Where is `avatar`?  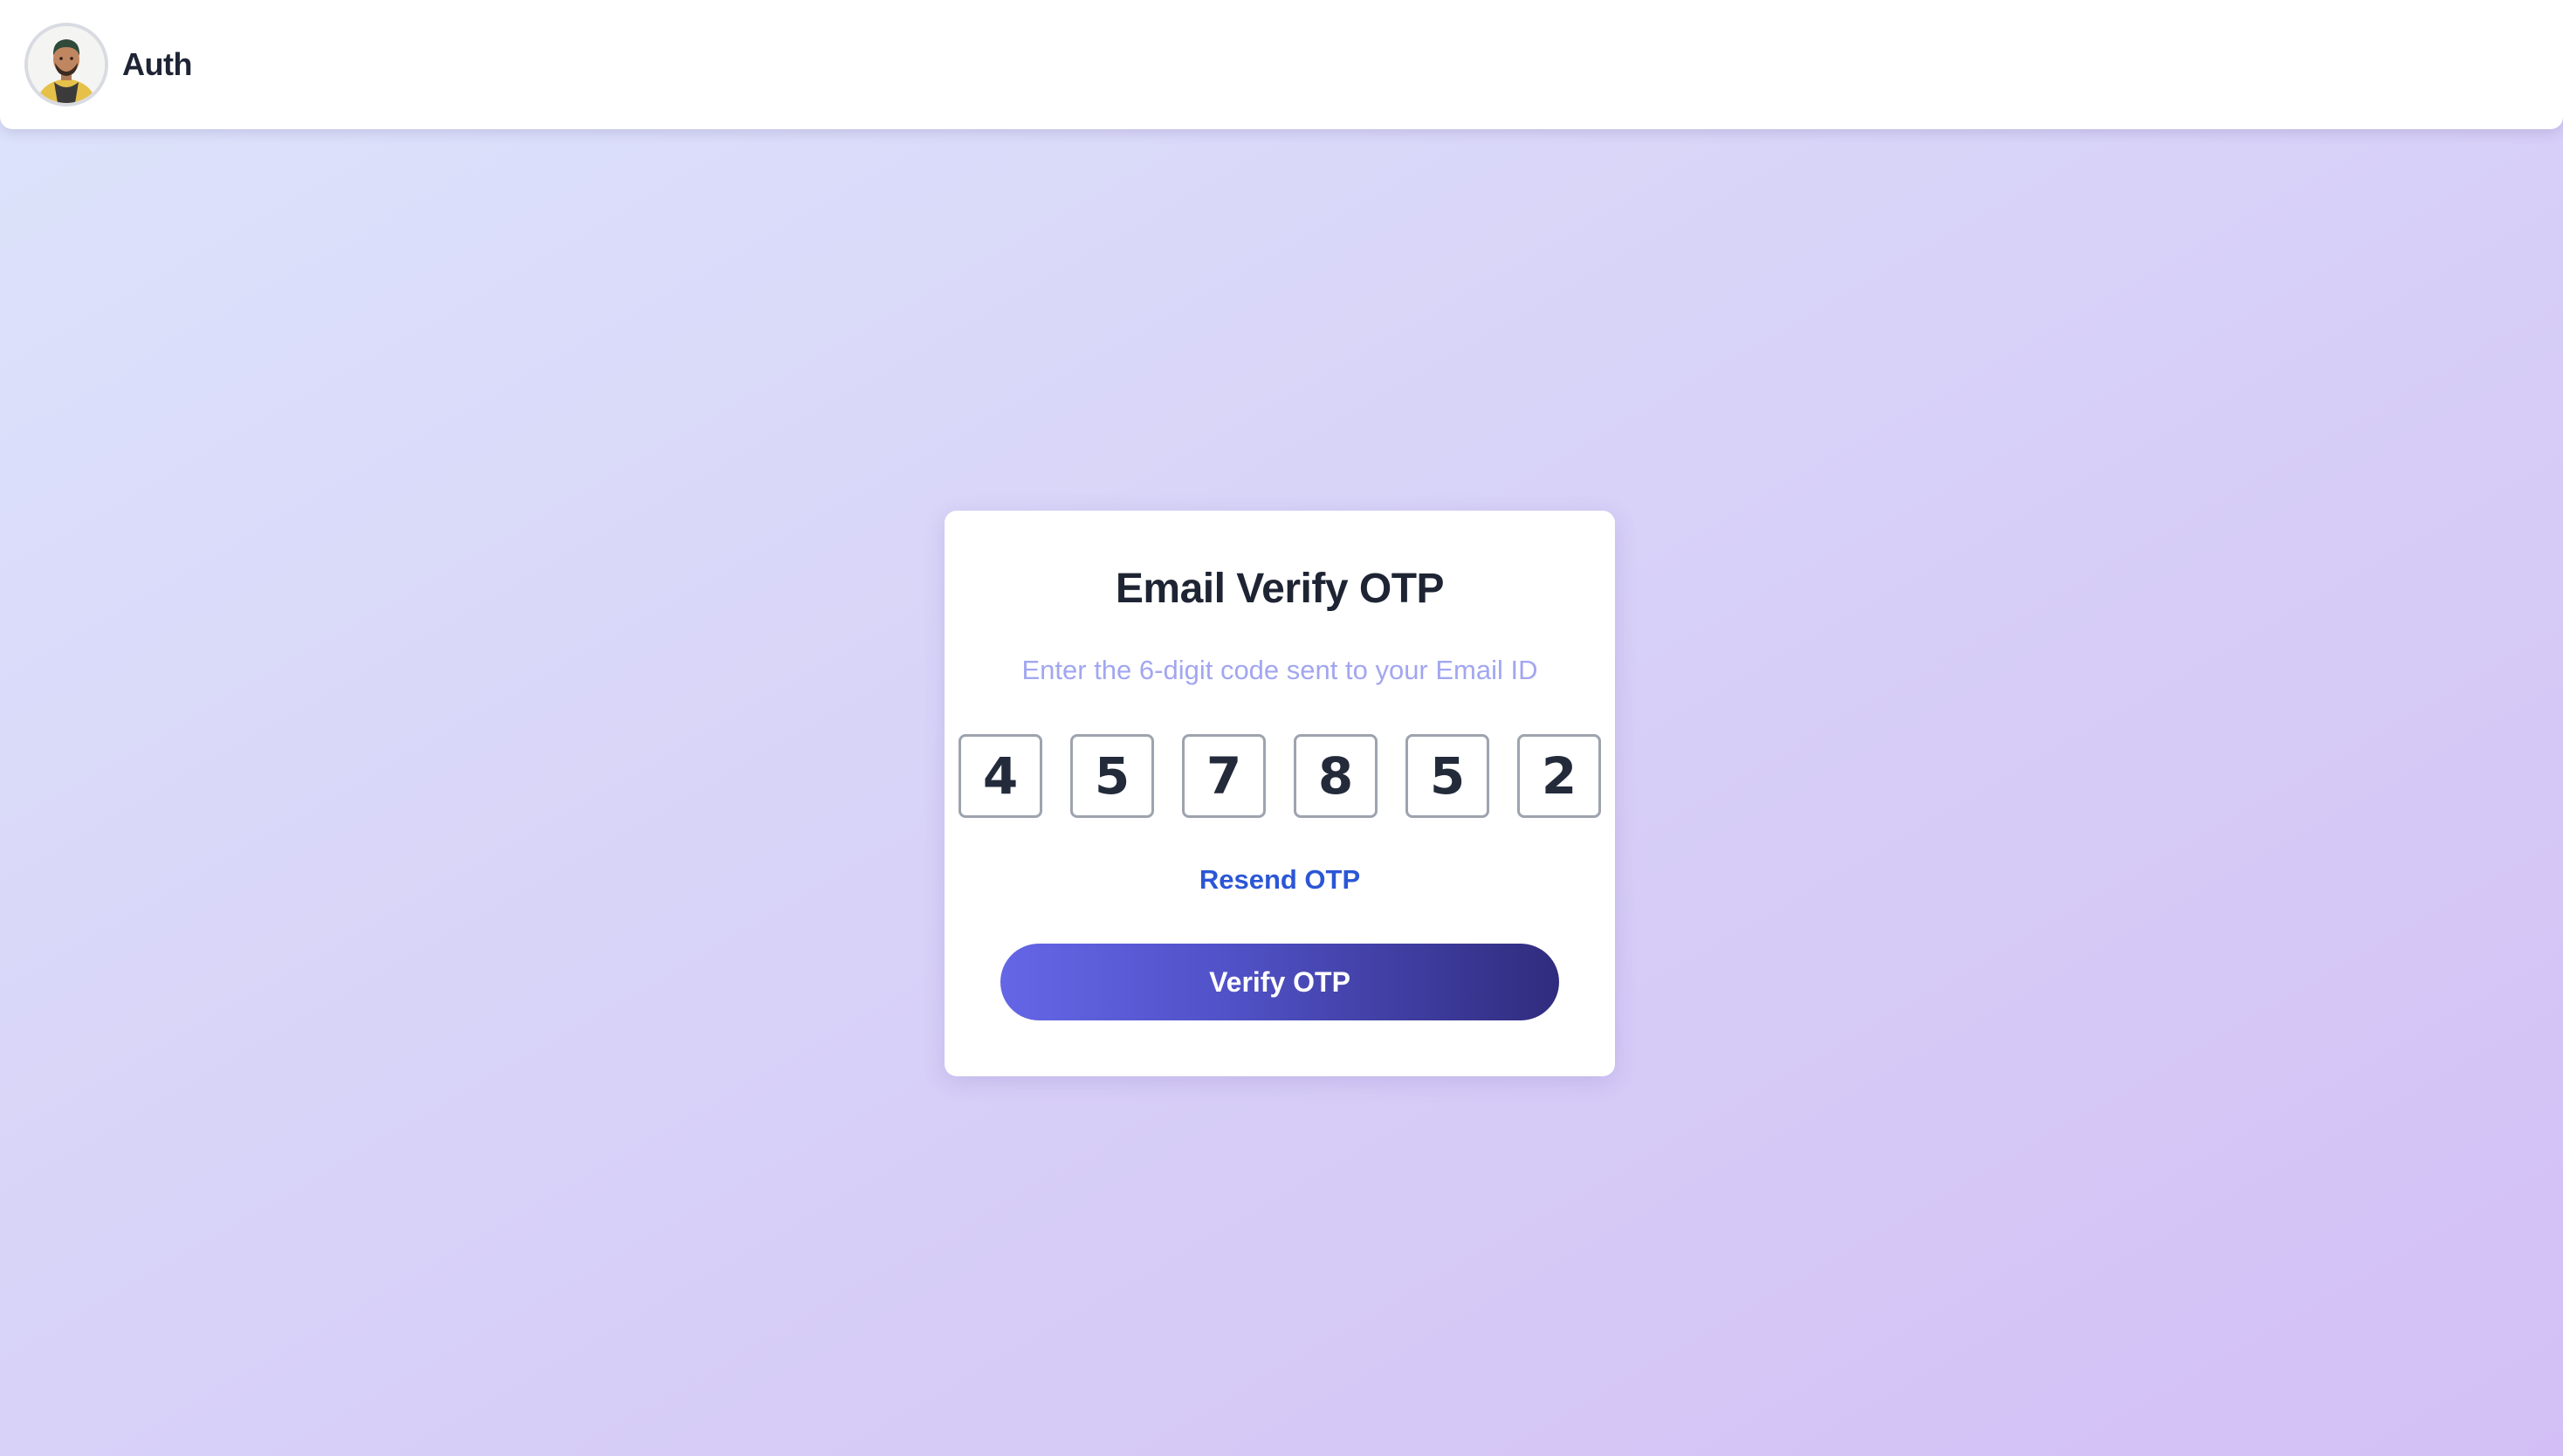 avatar is located at coordinates (66, 64).